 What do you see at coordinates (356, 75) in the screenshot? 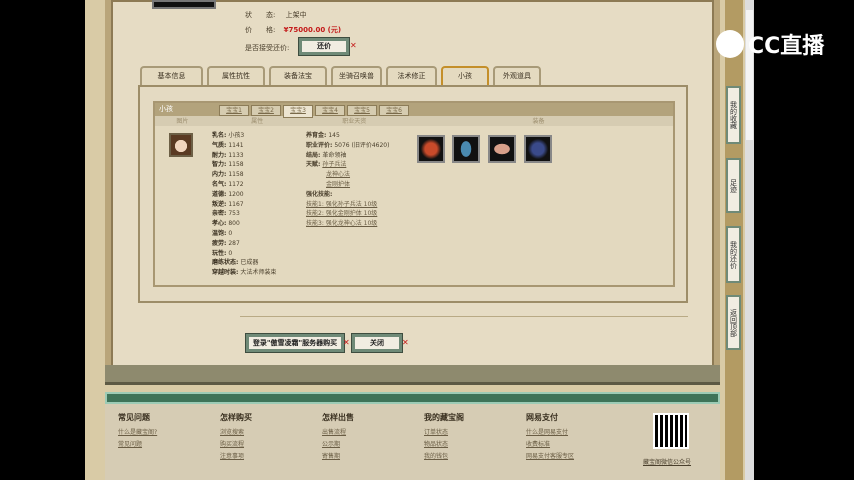
I see `tab-mounts: 坐骑召唤兽` at bounding box center [356, 75].